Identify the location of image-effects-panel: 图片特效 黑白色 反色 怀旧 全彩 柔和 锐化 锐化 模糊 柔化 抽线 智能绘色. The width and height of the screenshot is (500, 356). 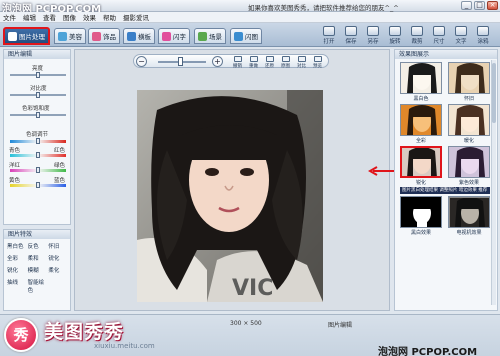
(37, 270).